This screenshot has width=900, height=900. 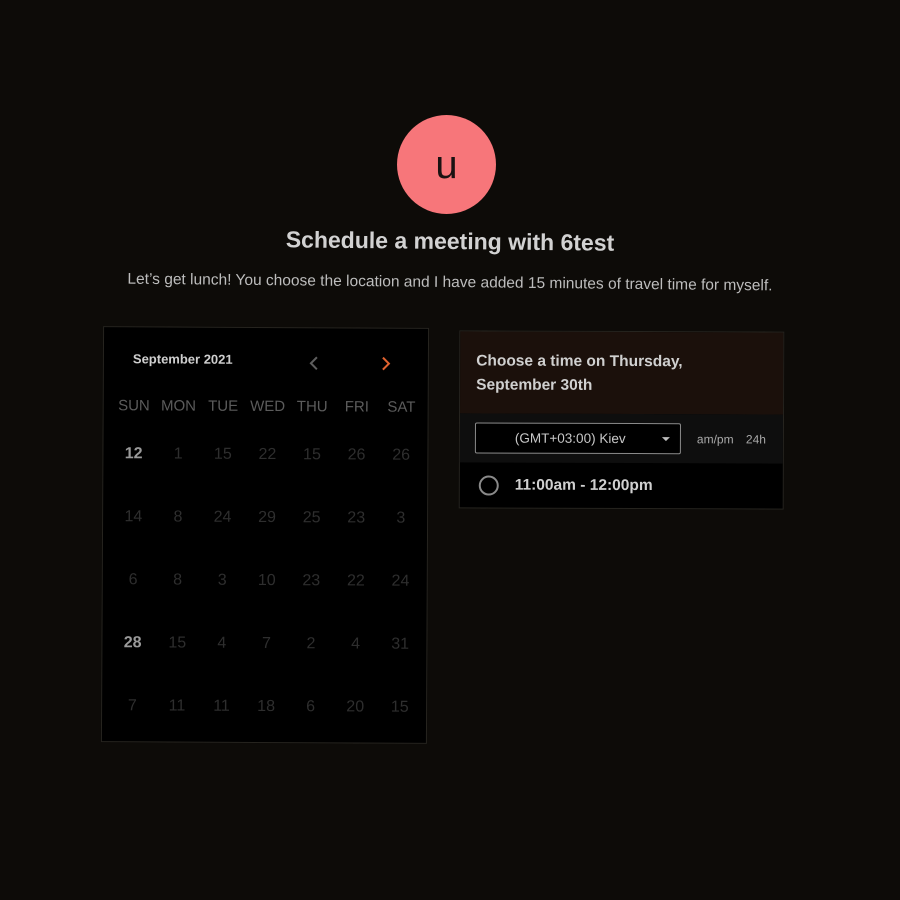 What do you see at coordinates (266, 580) in the screenshot?
I see `calendar-day: 10` at bounding box center [266, 580].